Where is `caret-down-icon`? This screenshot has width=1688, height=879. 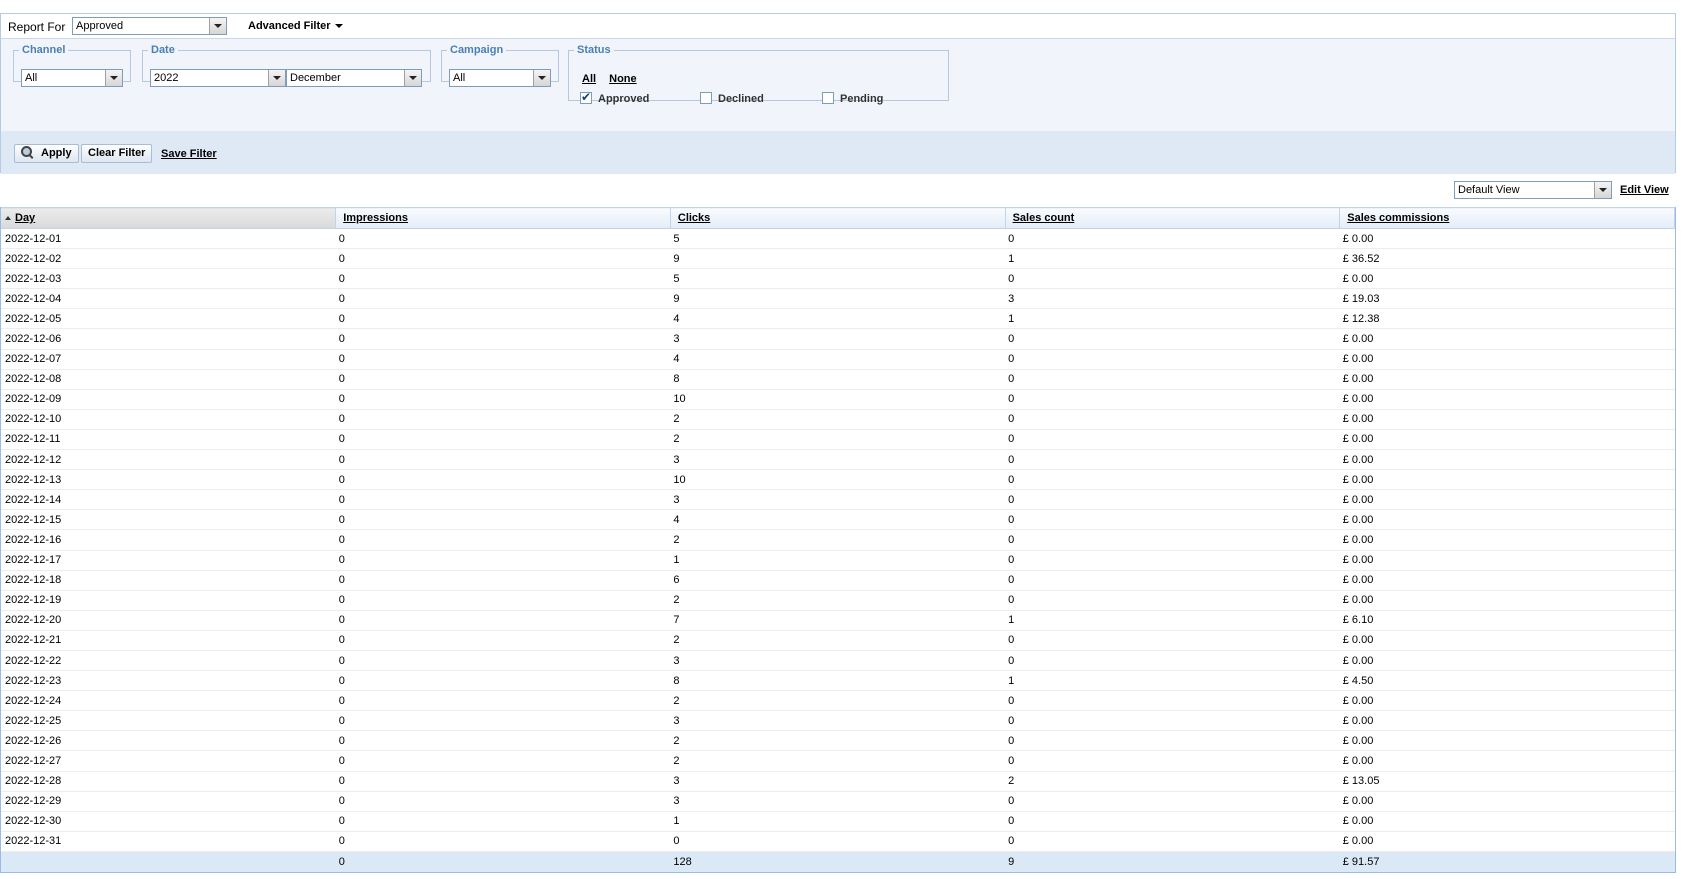 caret-down-icon is located at coordinates (338, 26).